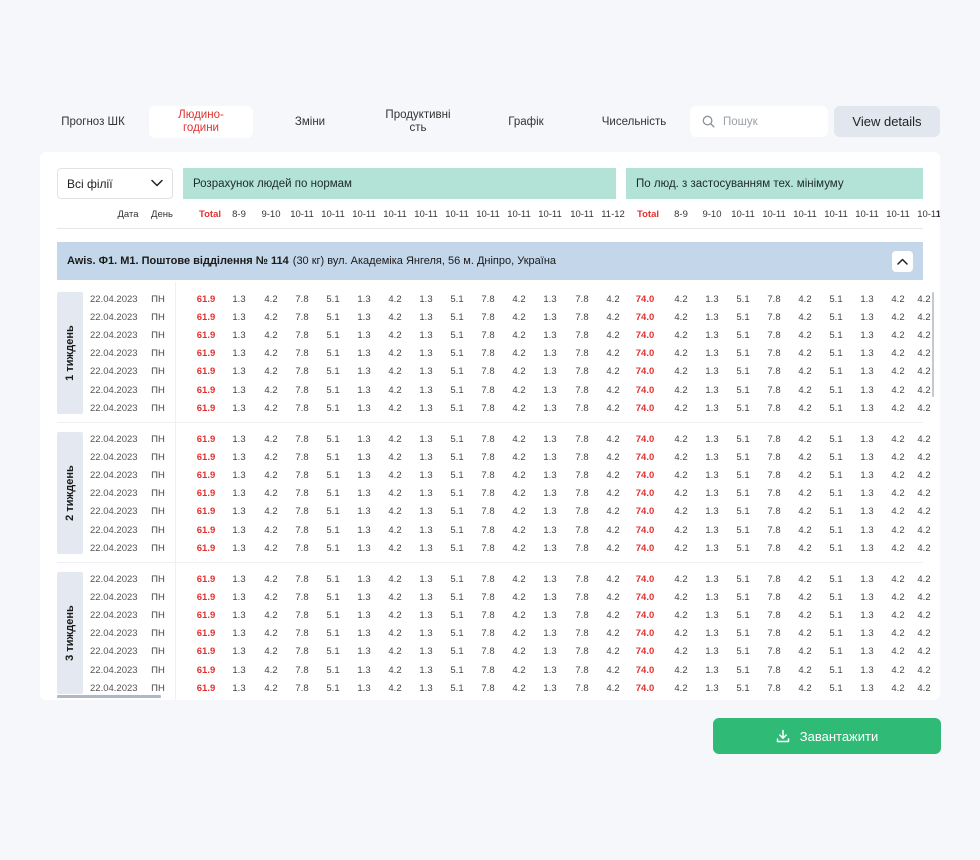  I want to click on group-header-tech-minimum: По люд. з застосуванням тех. мінімуму, so click(774, 183).